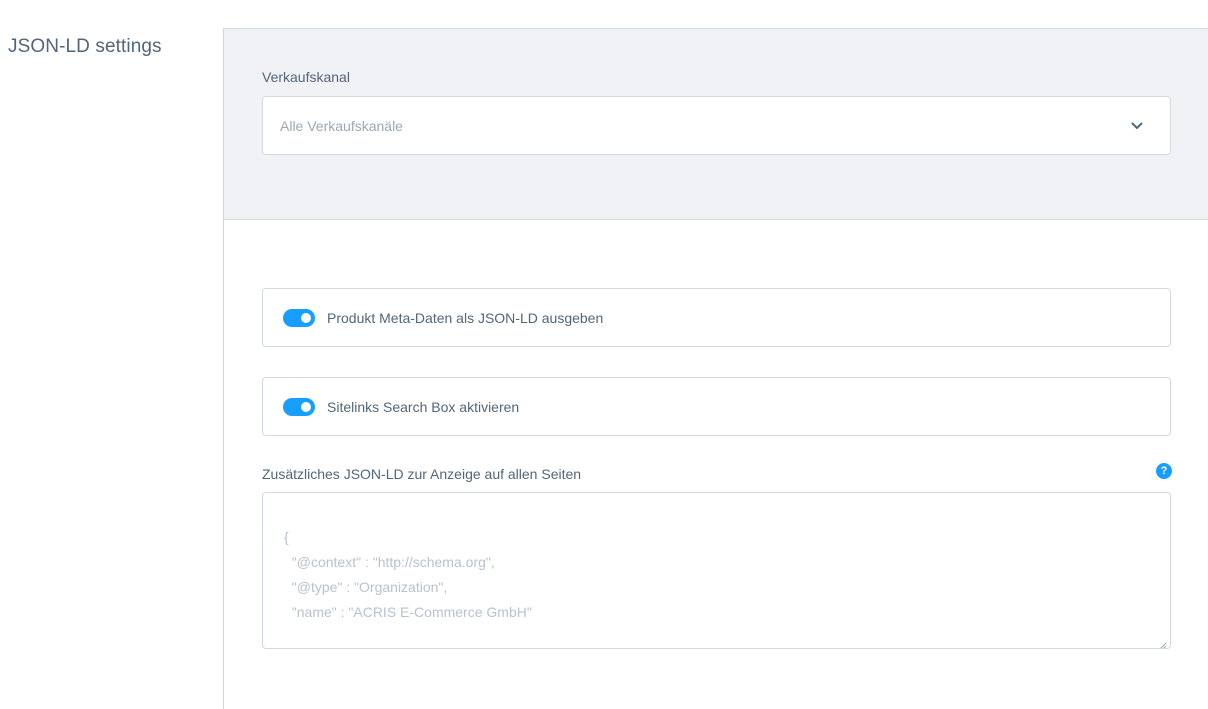  Describe the element at coordinates (299, 406) in the screenshot. I see `sitelinks-toggle` at that location.